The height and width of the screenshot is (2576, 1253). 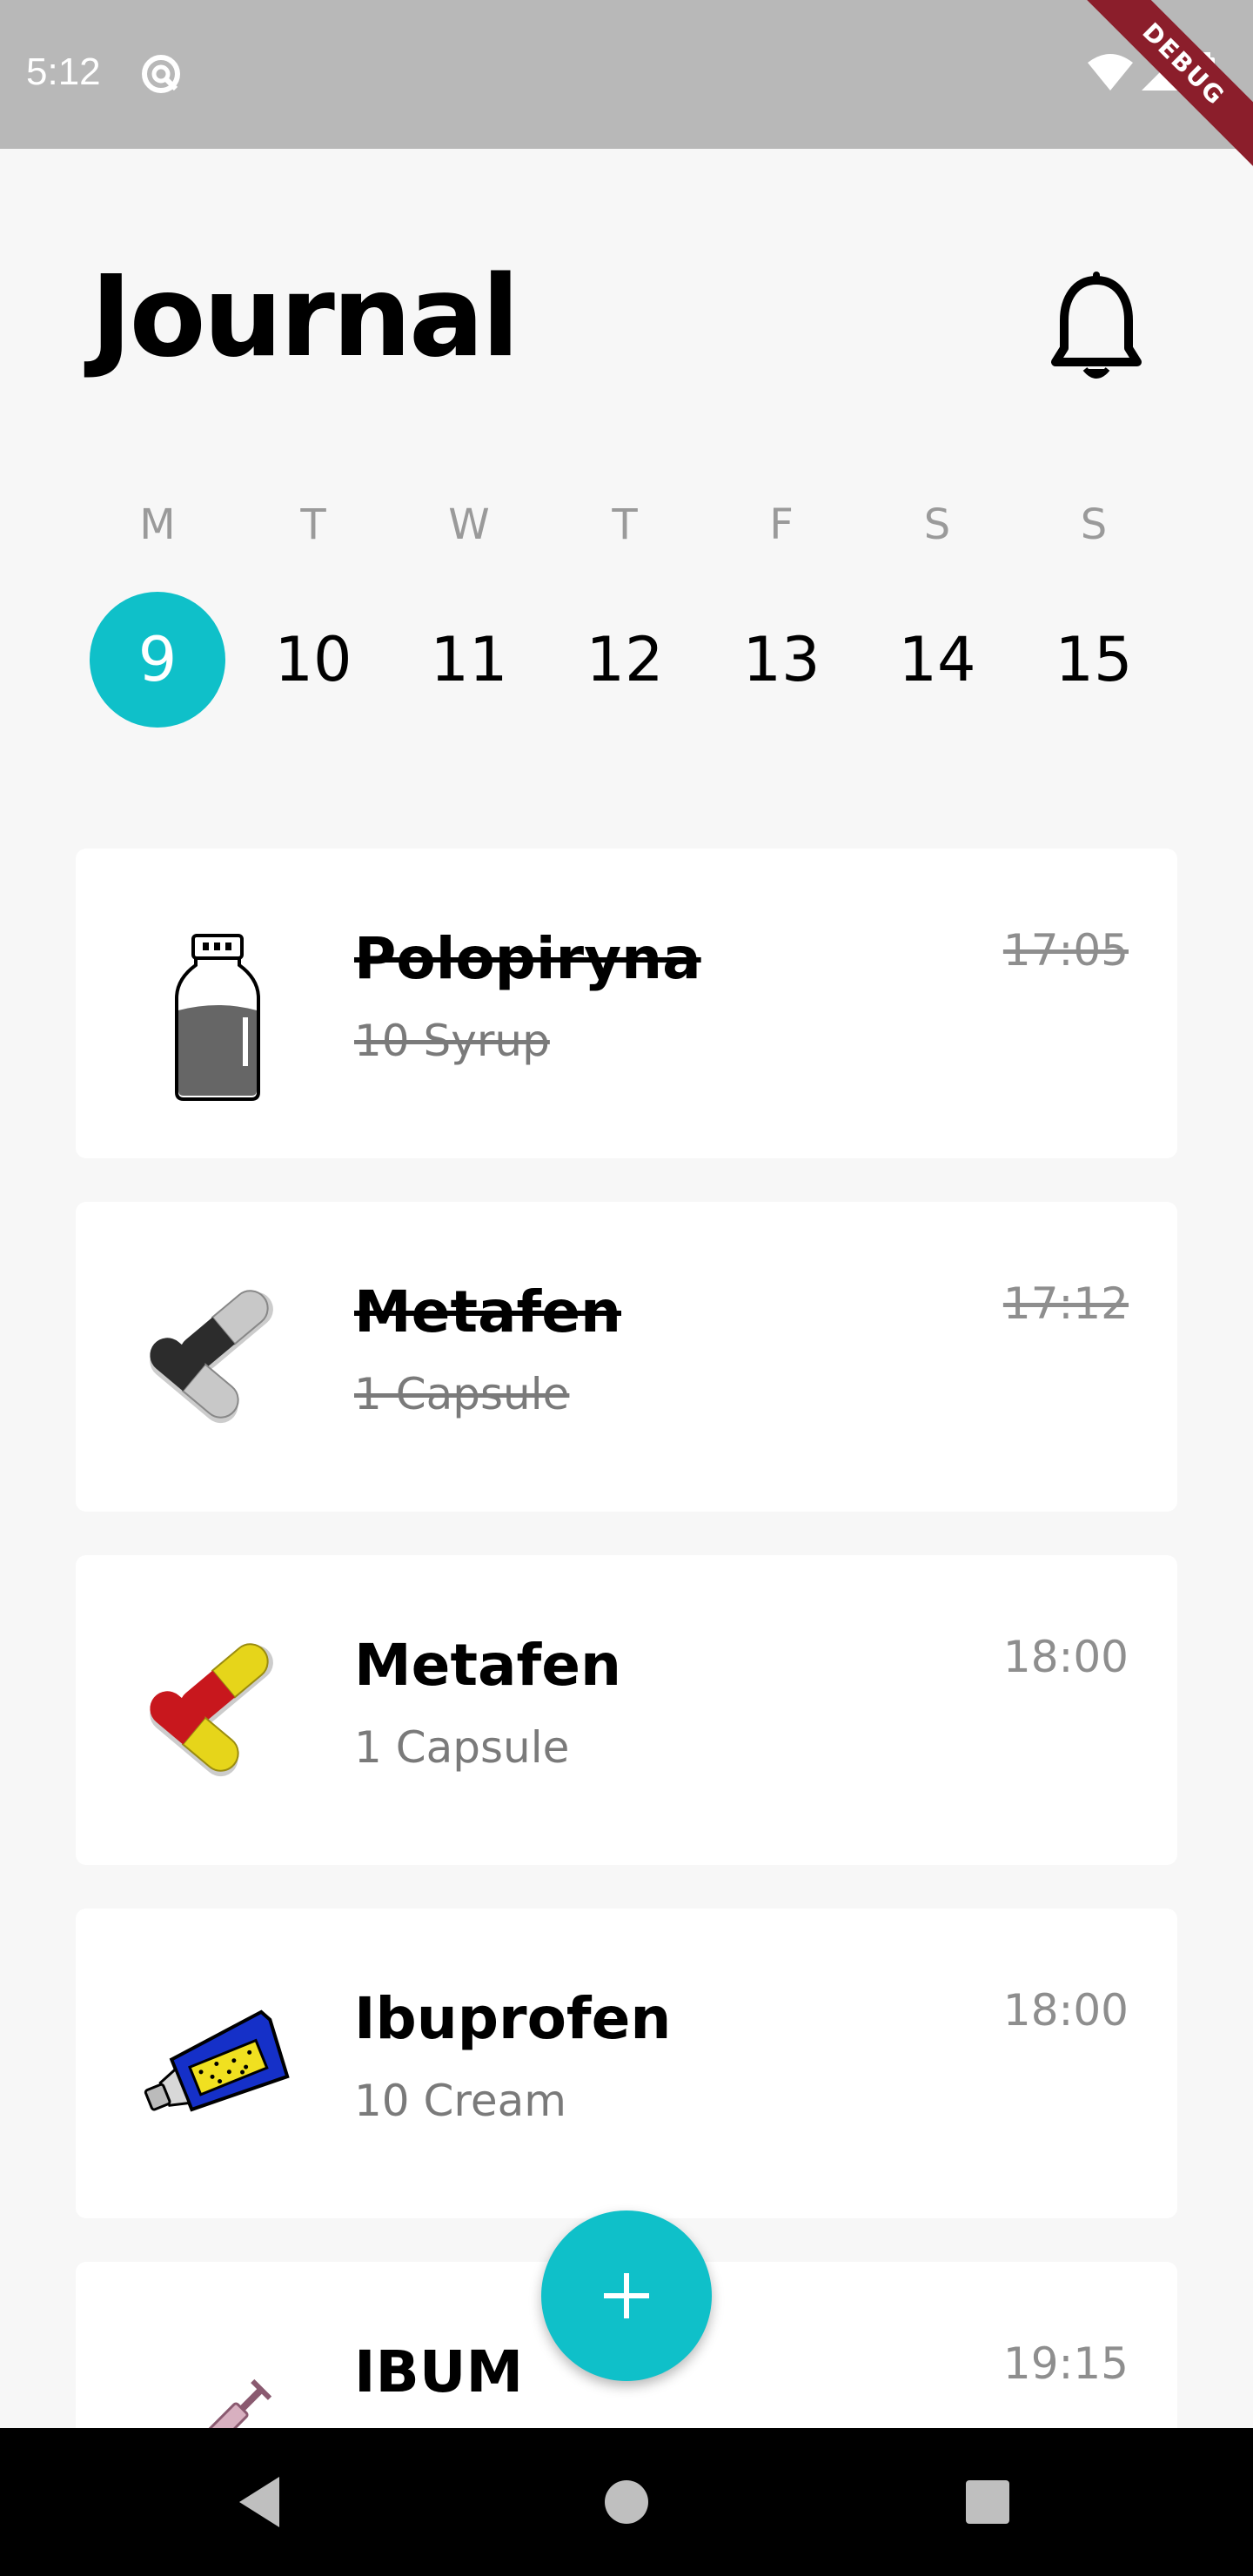 I want to click on medication-card: Polopiryna 10 Syrup 17:05, so click(x=626, y=1003).